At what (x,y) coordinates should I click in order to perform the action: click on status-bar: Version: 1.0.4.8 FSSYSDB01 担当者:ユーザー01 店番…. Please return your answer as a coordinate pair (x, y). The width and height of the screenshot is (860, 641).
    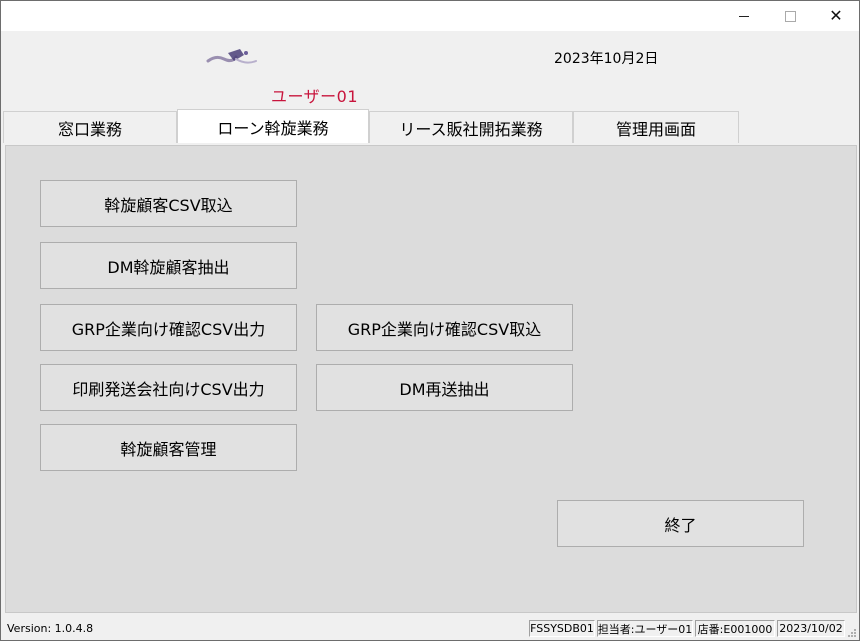
    Looking at the image, I should click on (430, 628).